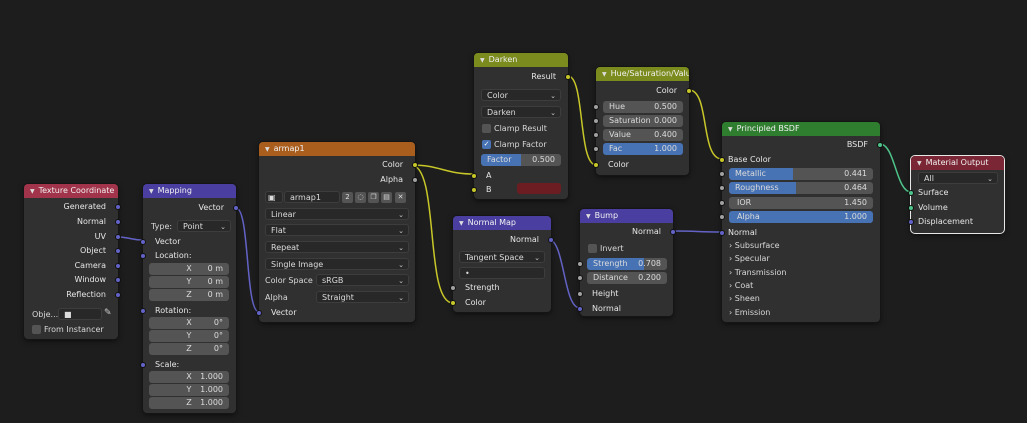  What do you see at coordinates (189, 282) in the screenshot?
I see `location-y: Y0 m` at bounding box center [189, 282].